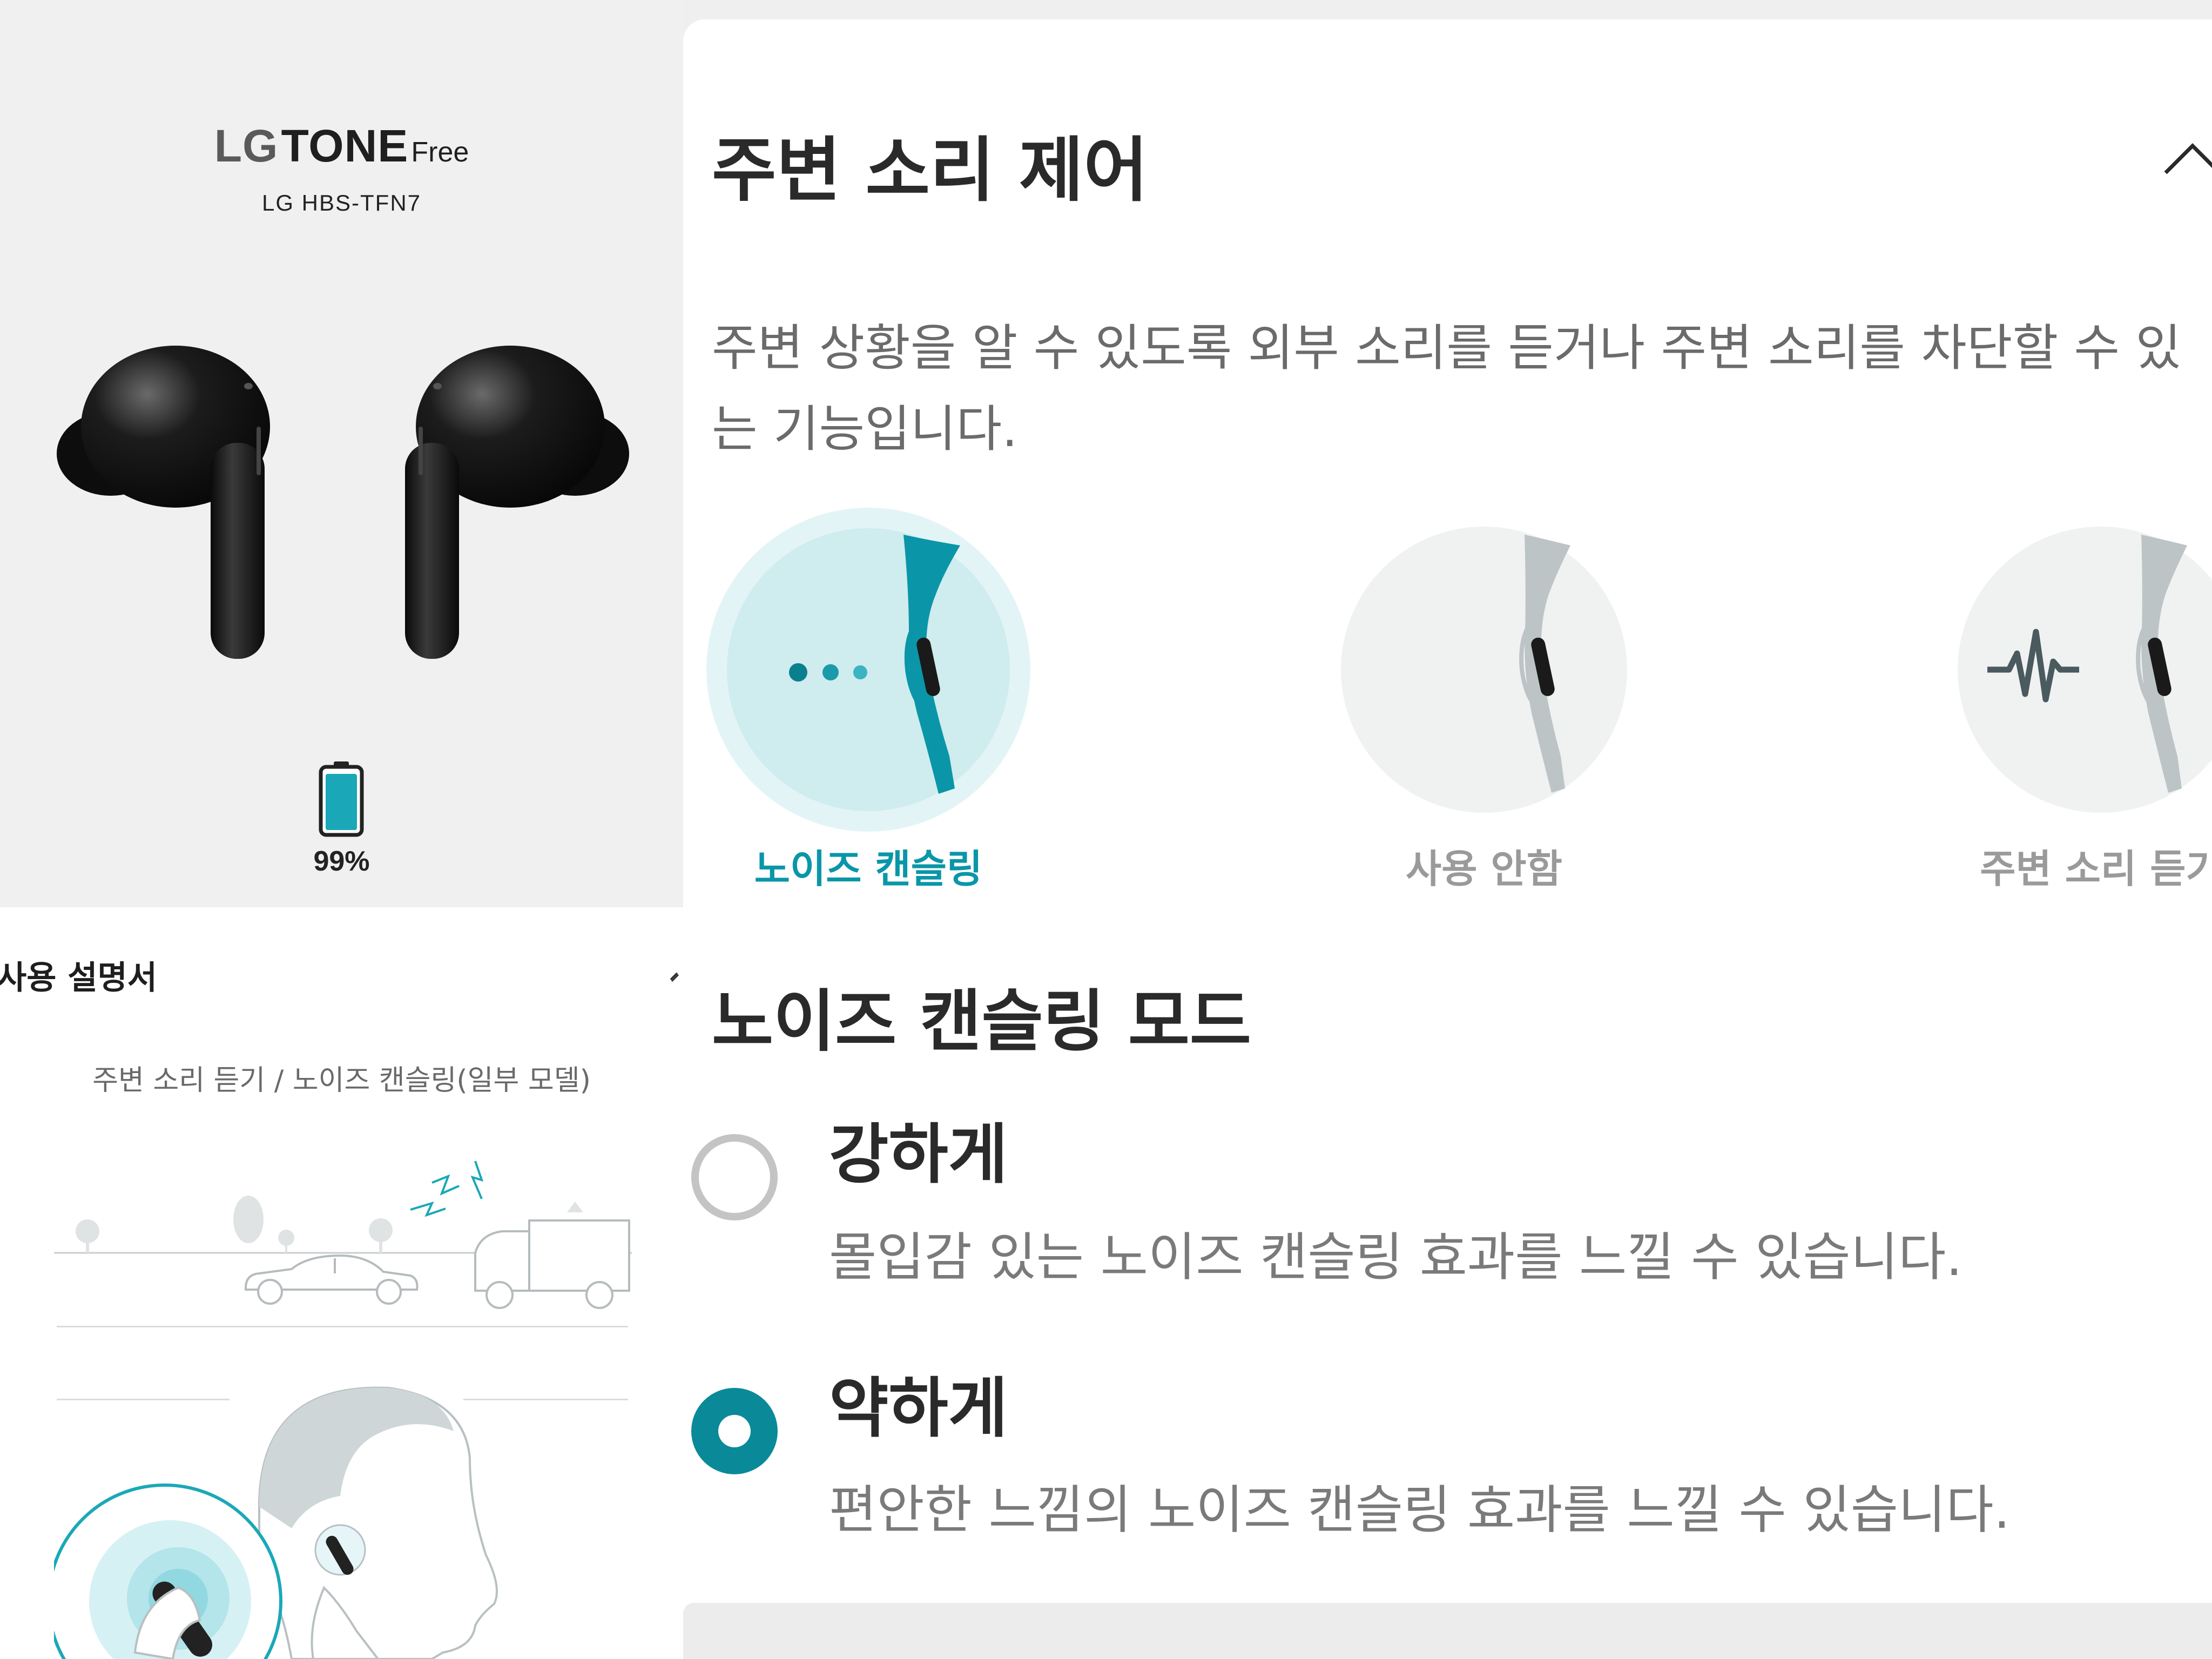 The height and width of the screenshot is (1659, 2212). I want to click on nc-mode-title: 노이즈 캔슬링 모드, so click(981, 1022).